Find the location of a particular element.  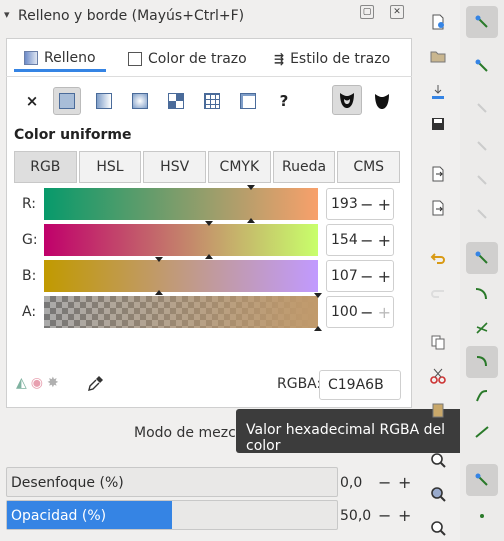

mode-hsl: HSL is located at coordinates (110, 167).